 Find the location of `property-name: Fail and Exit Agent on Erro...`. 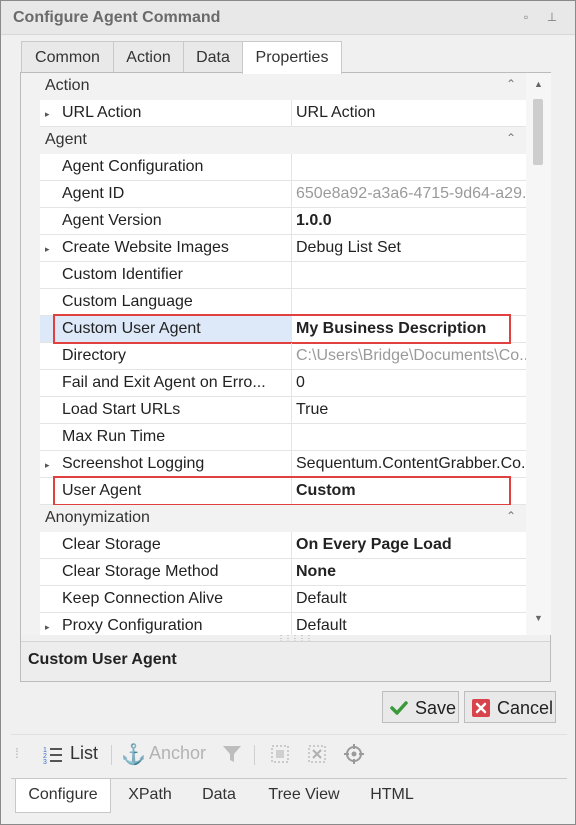

property-name: Fail and Exit Agent on Erro... is located at coordinates (166, 383).